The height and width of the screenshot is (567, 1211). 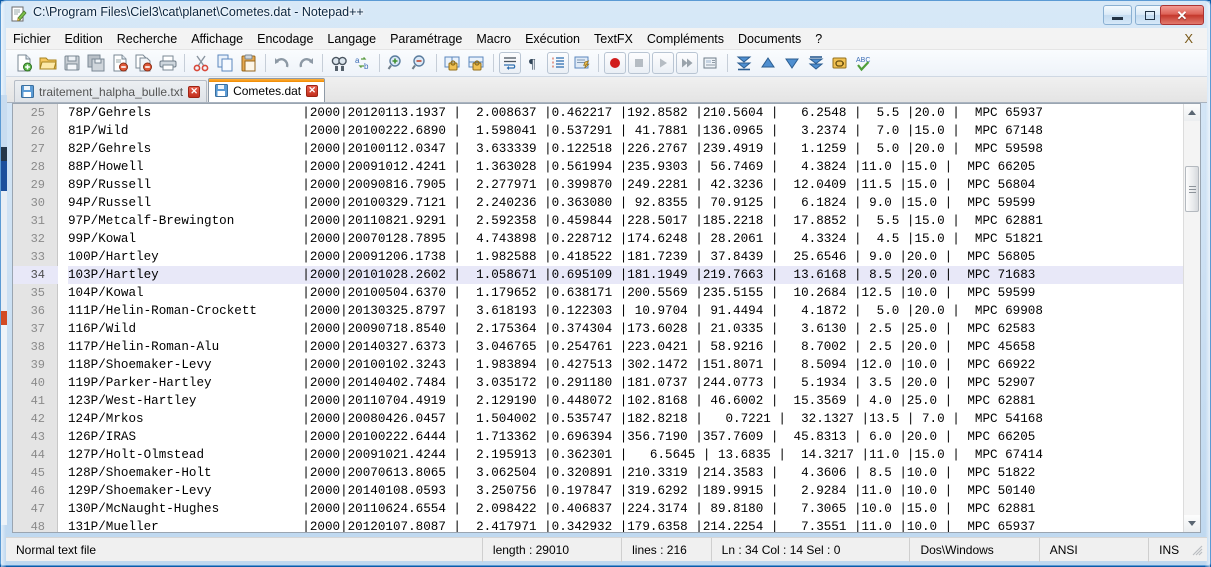 What do you see at coordinates (147, 39) in the screenshot?
I see `menu-item-recherche: Recherche` at bounding box center [147, 39].